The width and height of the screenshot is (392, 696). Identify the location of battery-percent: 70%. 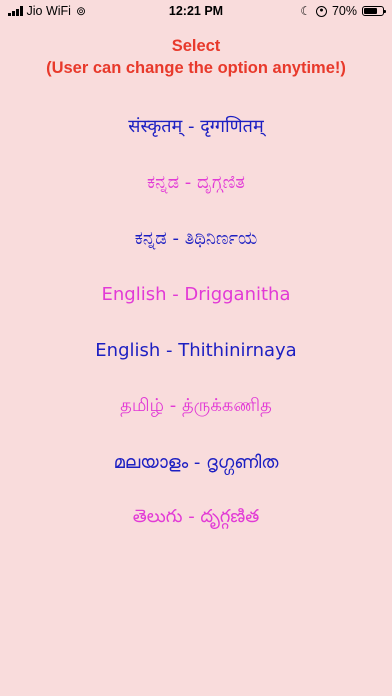
(344, 11).